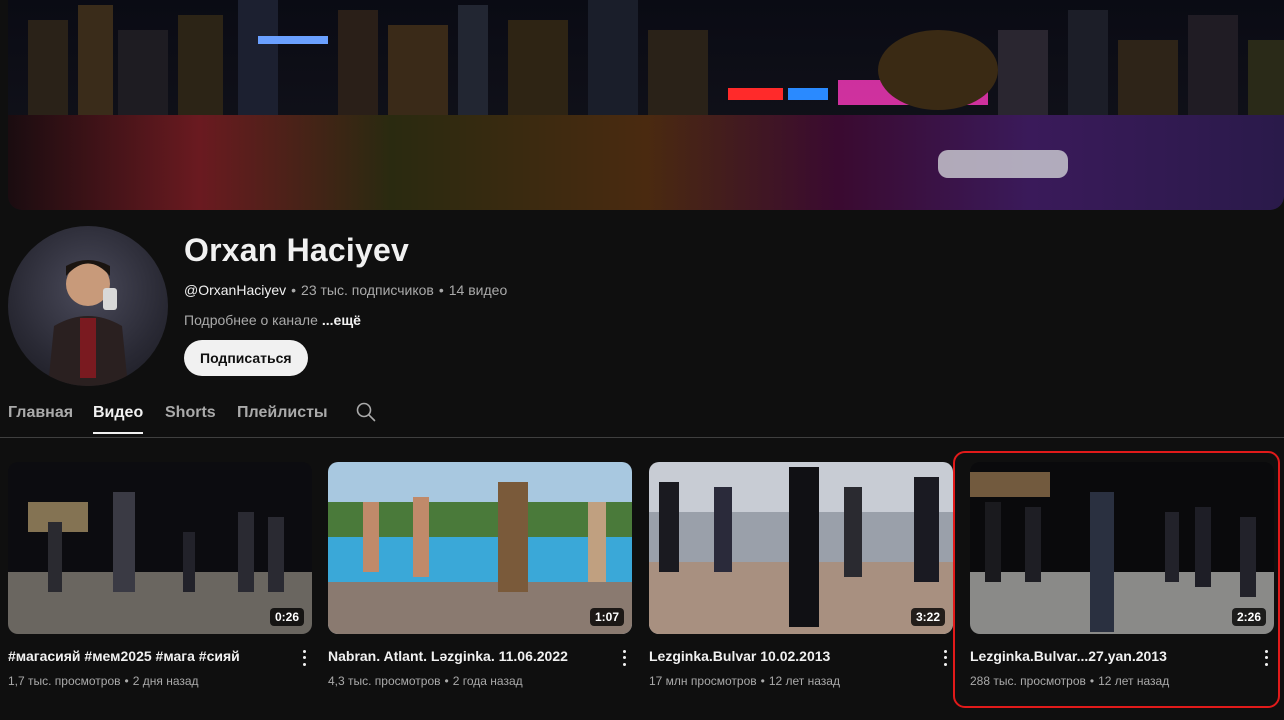  I want to click on video-age: 2 дня назад, so click(165, 681).